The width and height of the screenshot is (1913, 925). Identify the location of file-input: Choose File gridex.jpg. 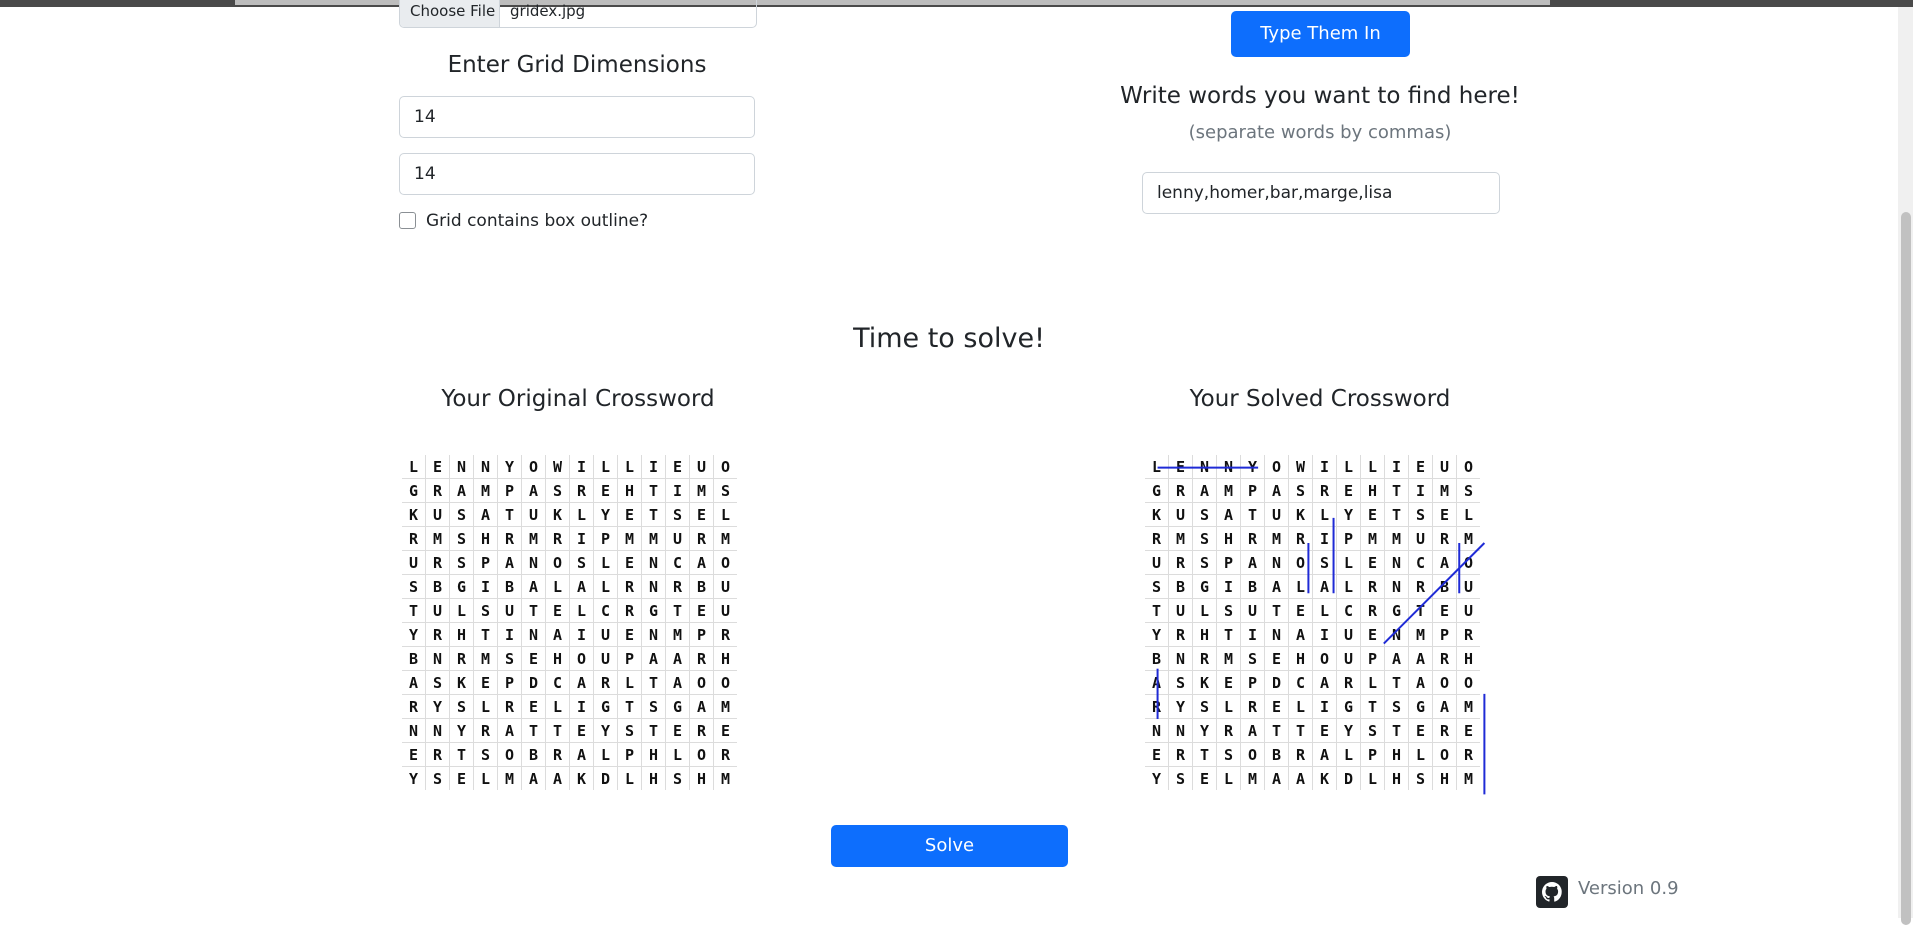
(578, 14).